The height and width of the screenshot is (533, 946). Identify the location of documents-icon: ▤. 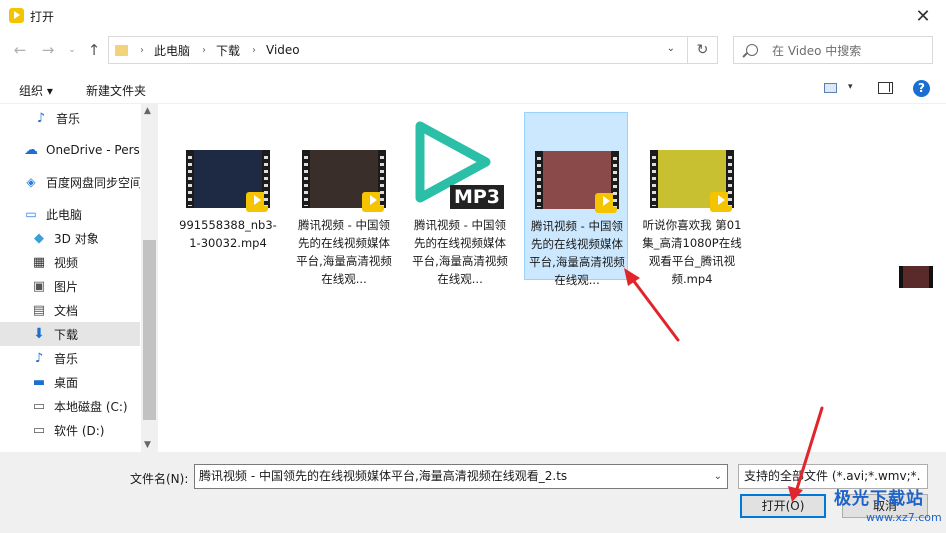
(39, 310).